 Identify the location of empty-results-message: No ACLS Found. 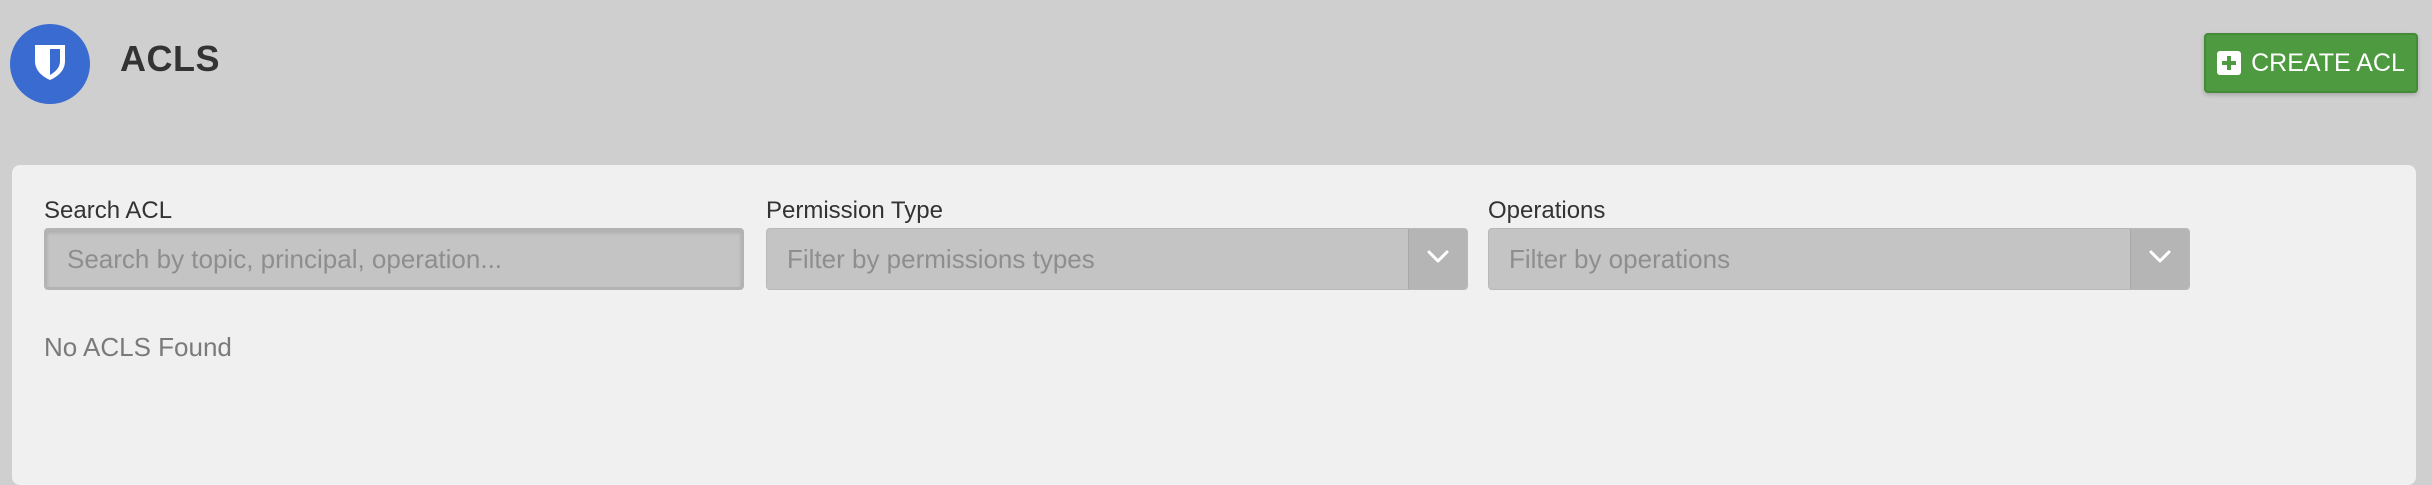
(138, 347).